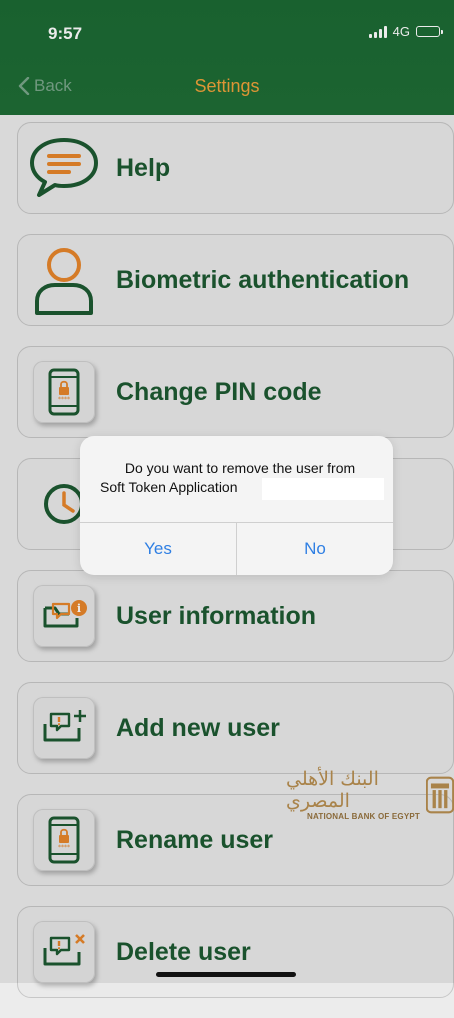 This screenshot has width=454, height=1018. What do you see at coordinates (226, 974) in the screenshot?
I see `home-indicator` at bounding box center [226, 974].